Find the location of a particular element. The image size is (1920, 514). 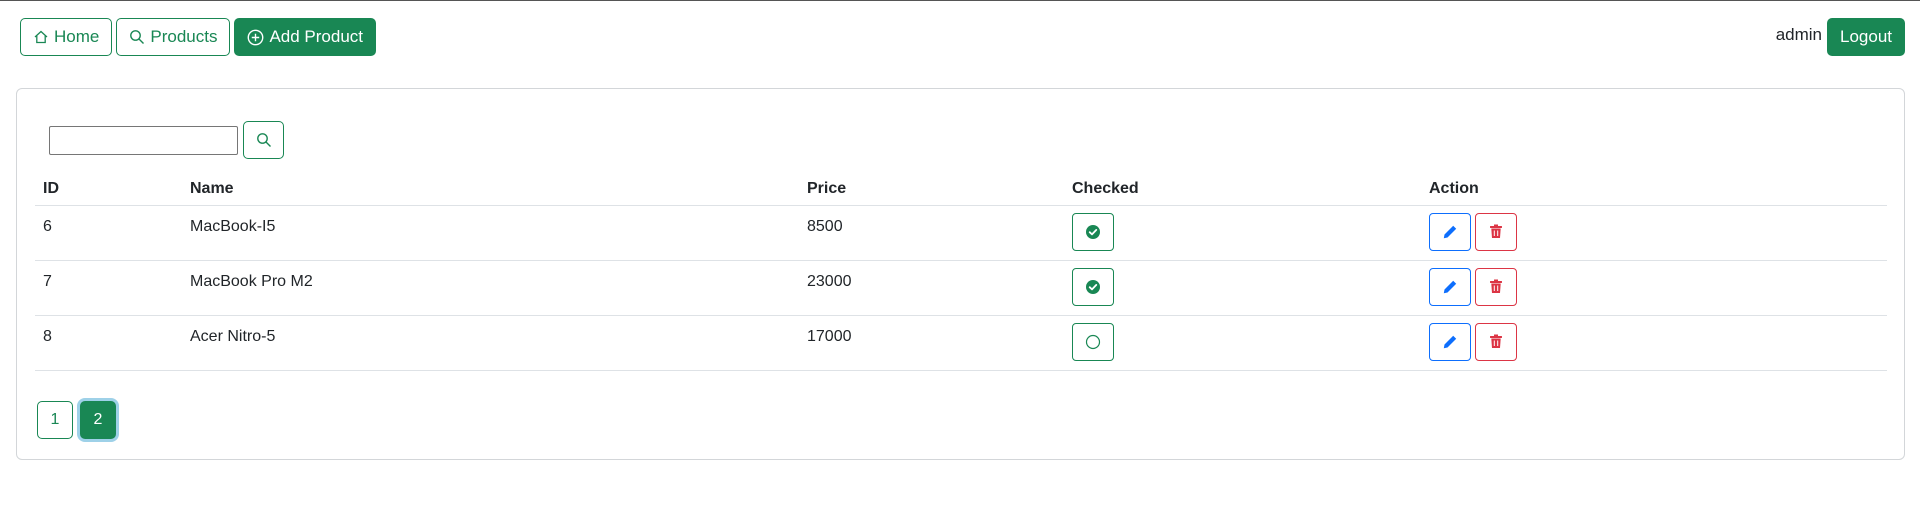

home-button: Home is located at coordinates (66, 37).